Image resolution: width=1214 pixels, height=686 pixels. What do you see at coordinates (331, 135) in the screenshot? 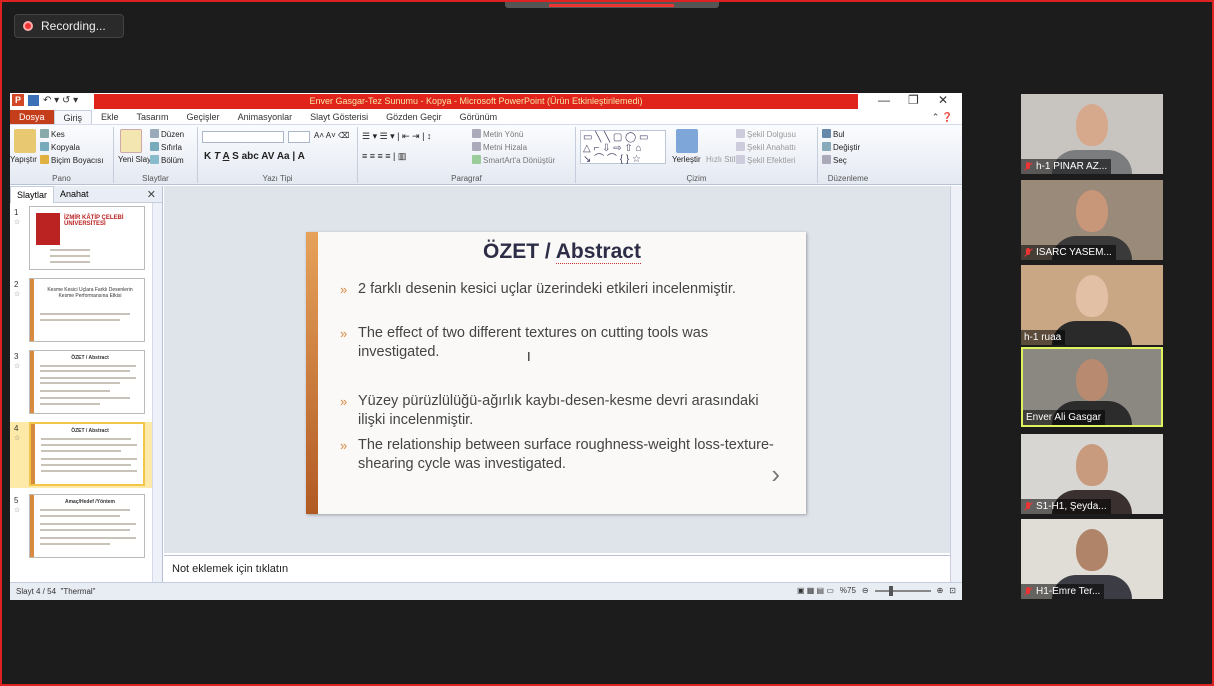
I see `font-grow-icon: A˄ A˅ ⌫` at bounding box center [331, 135].